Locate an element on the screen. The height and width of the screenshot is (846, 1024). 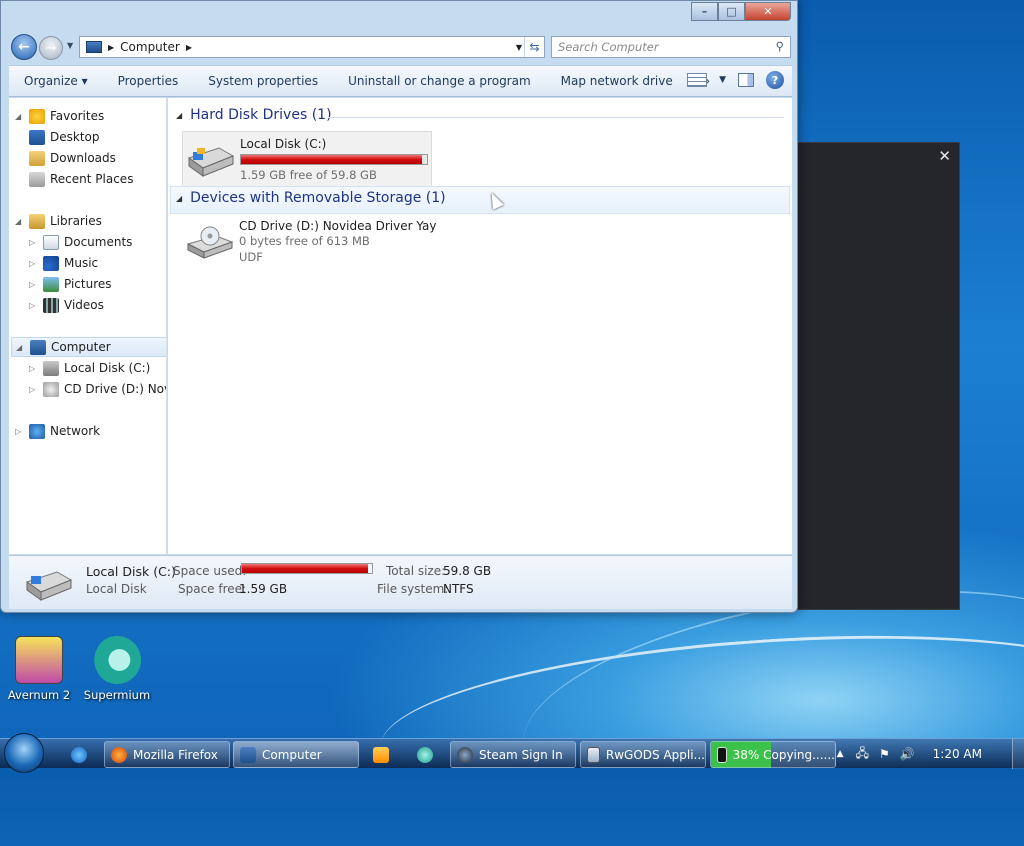
address-crumb: Computer is located at coordinates (150, 47).